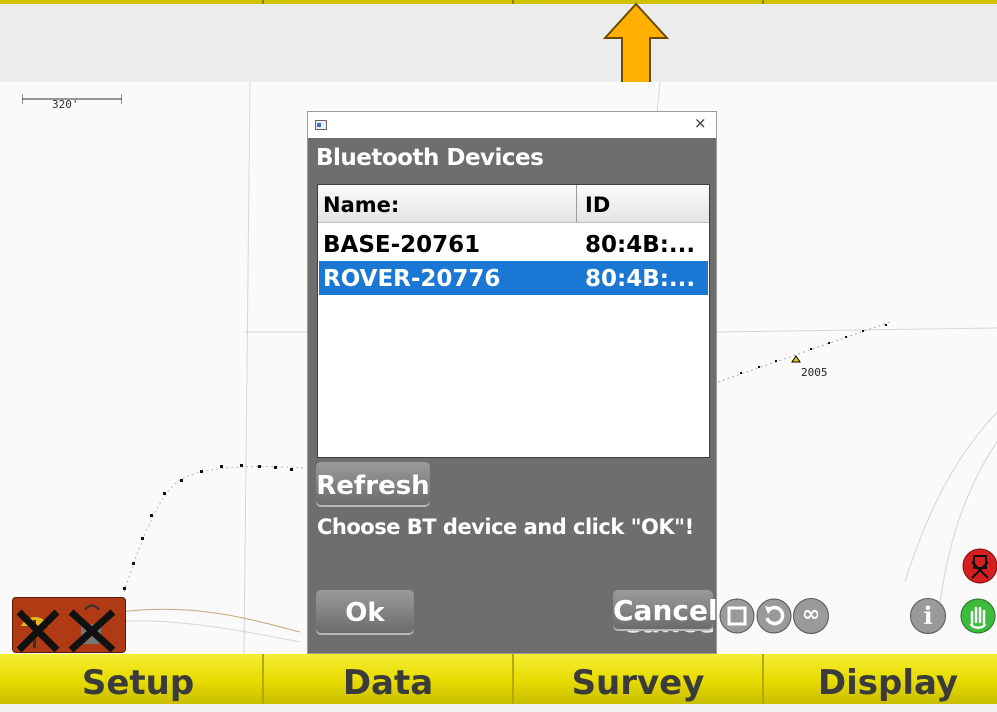 Image resolution: width=997 pixels, height=712 pixels. Describe the element at coordinates (365, 612) in the screenshot. I see `ok-button: Ok` at that location.